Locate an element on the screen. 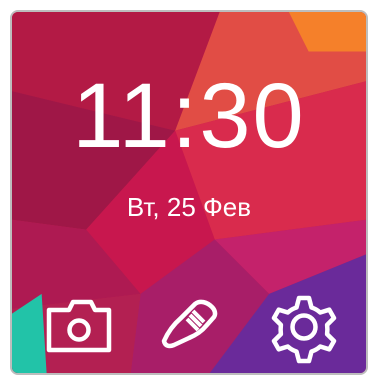 This screenshot has height=385, width=378. camera-shortcut is located at coordinates (79, 327).